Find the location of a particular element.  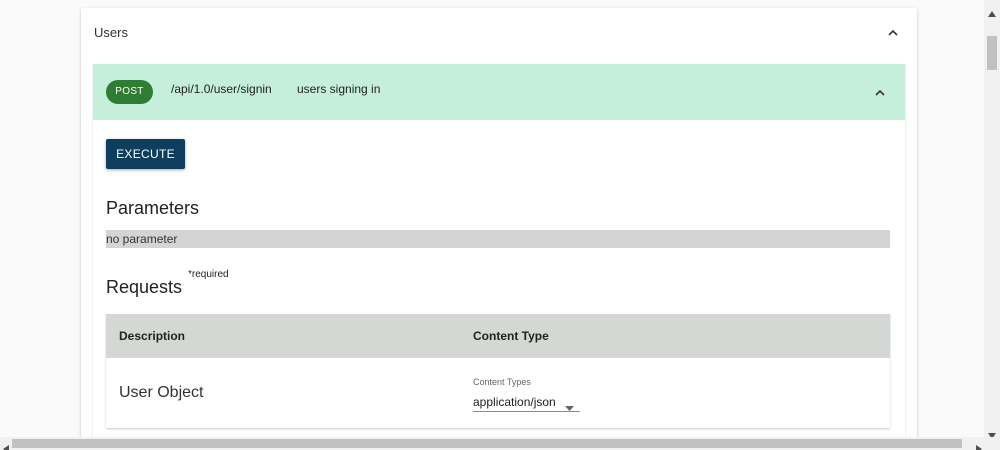

content-type-select: application/json is located at coordinates (526, 402).